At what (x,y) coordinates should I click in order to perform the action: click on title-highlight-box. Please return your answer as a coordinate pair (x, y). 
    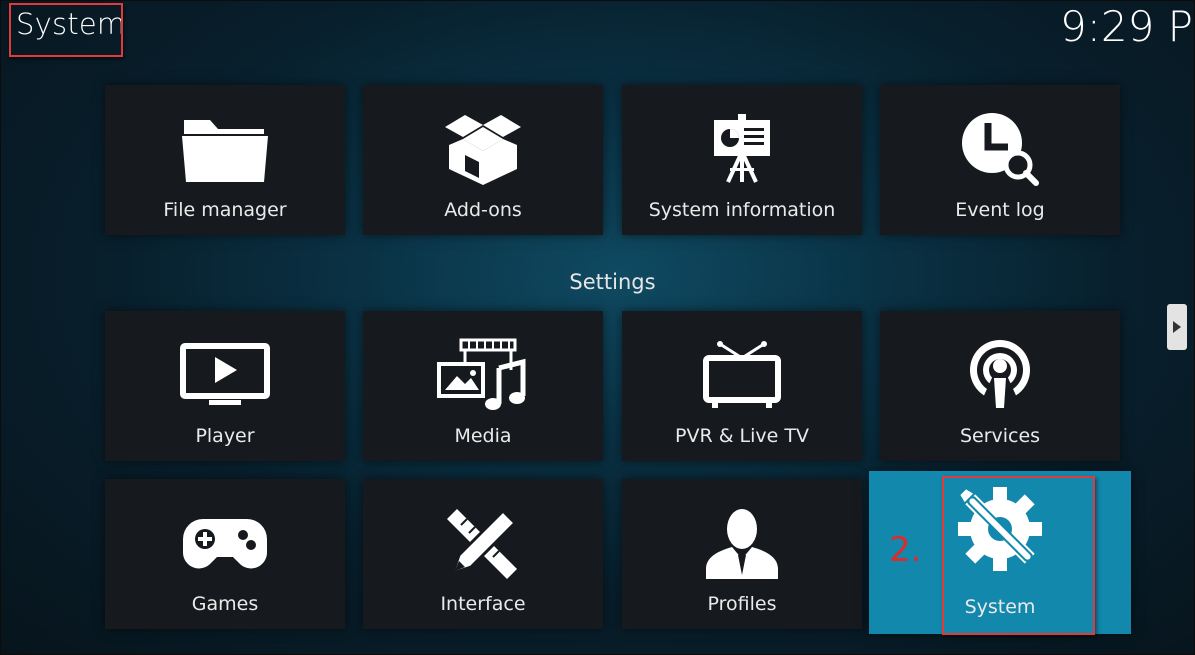
    Looking at the image, I should click on (66, 30).